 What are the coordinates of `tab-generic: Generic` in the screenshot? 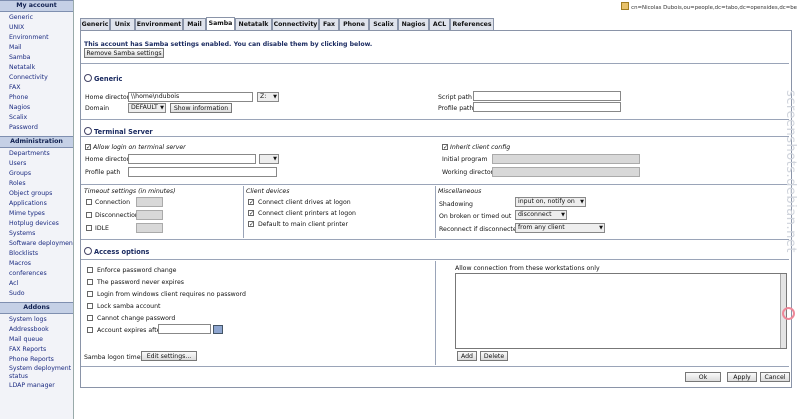 It's located at (95, 24).